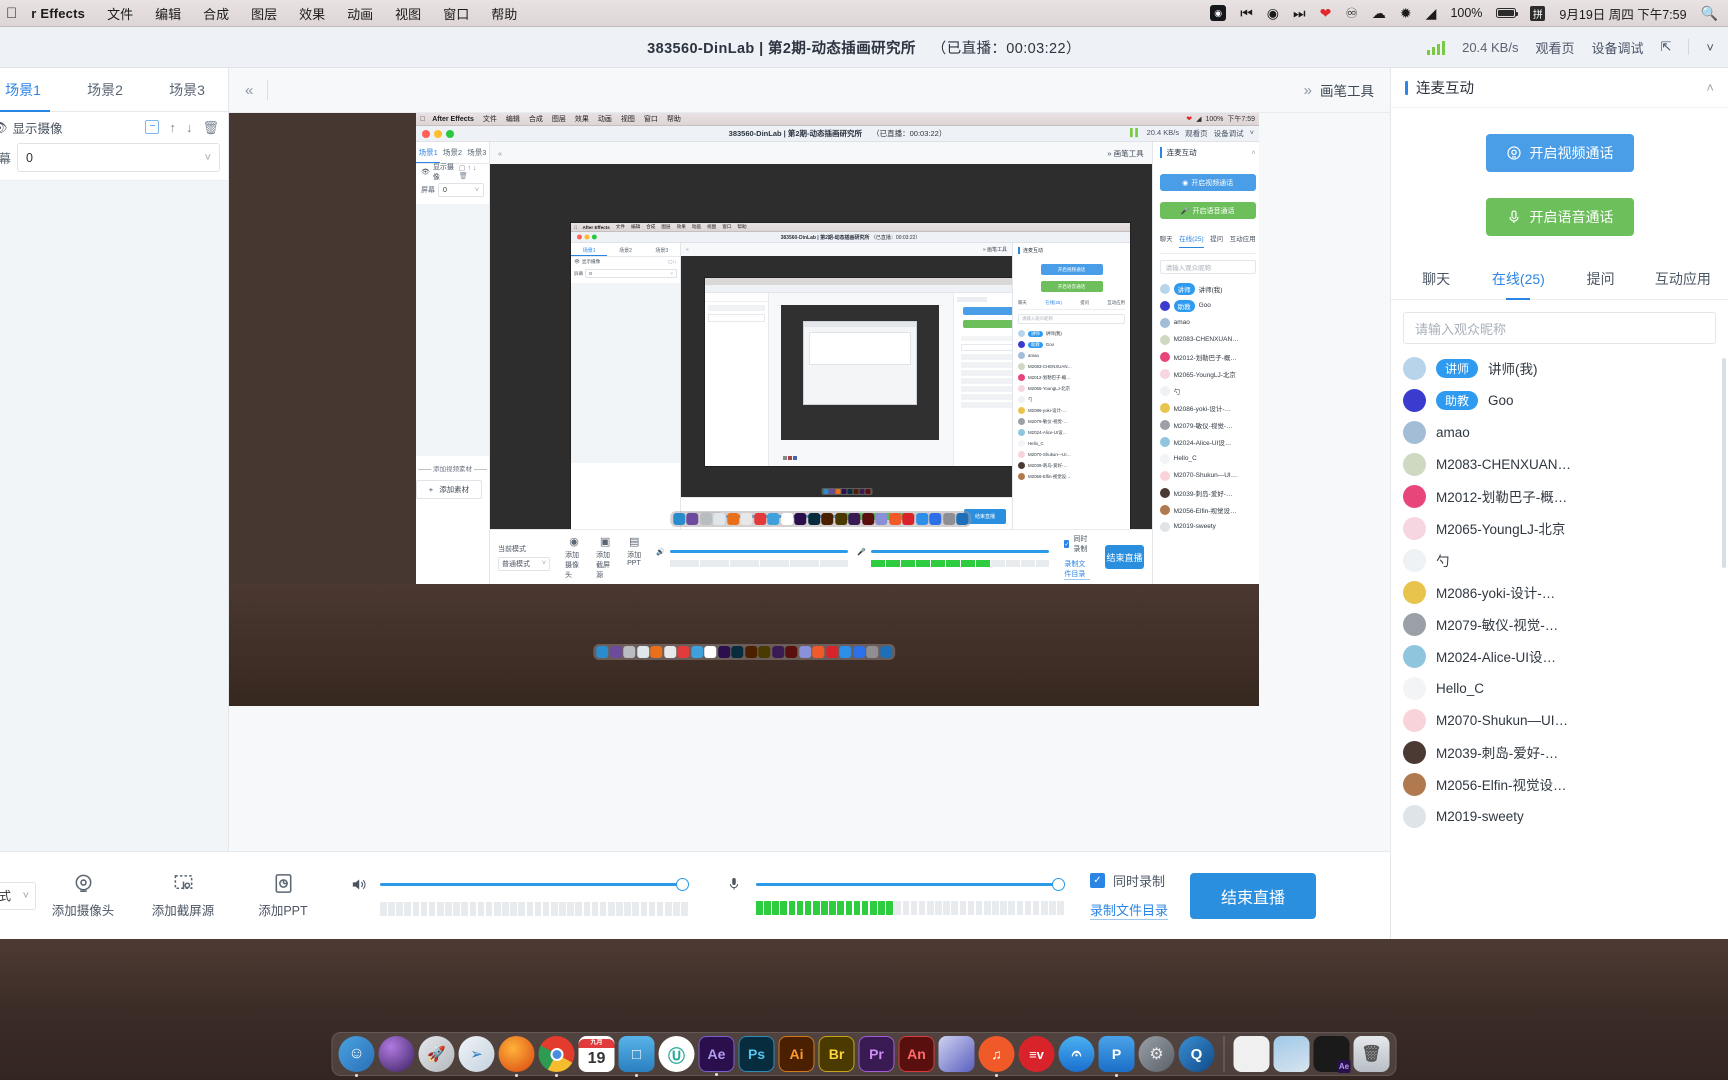 Image resolution: width=1728 pixels, height=1080 pixels. Describe the element at coordinates (916, 1054) in the screenshot. I see `dock-item-animate: An` at that location.